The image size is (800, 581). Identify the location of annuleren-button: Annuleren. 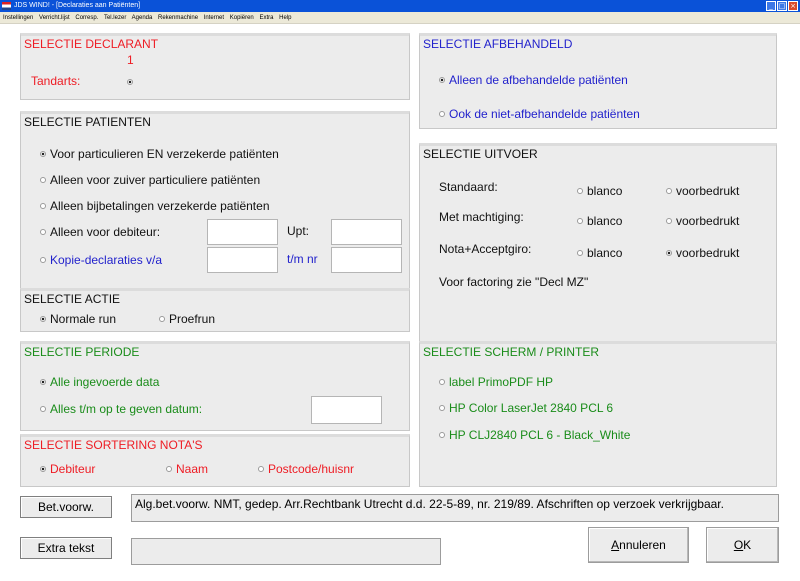
(638, 545).